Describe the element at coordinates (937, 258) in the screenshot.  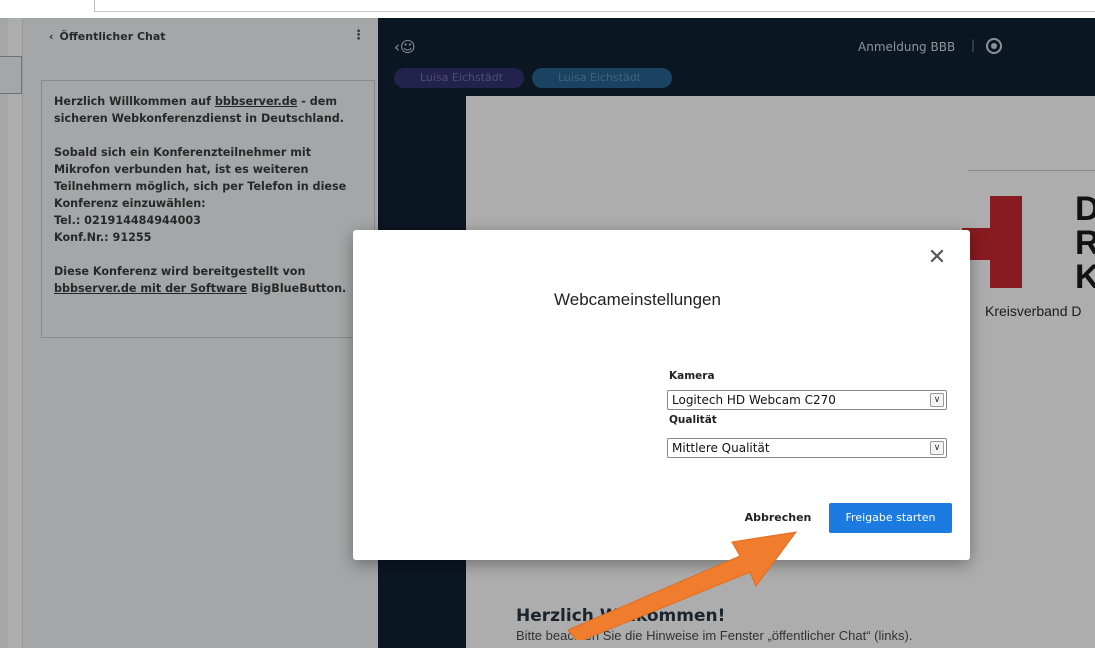
I see `close-icon: ✕` at that location.